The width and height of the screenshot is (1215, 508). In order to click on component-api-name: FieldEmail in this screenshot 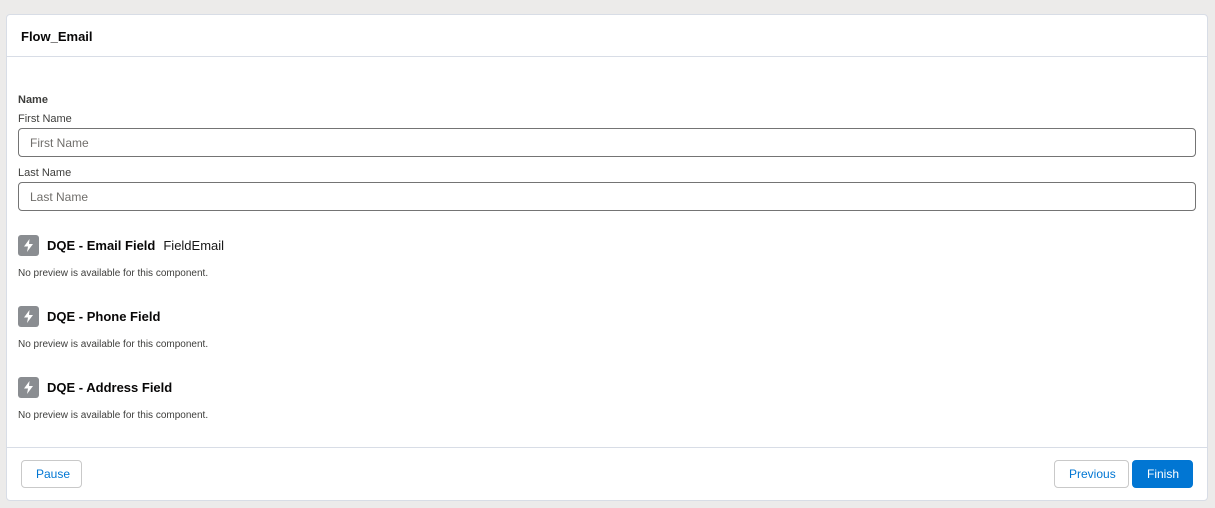, I will do `click(194, 245)`.